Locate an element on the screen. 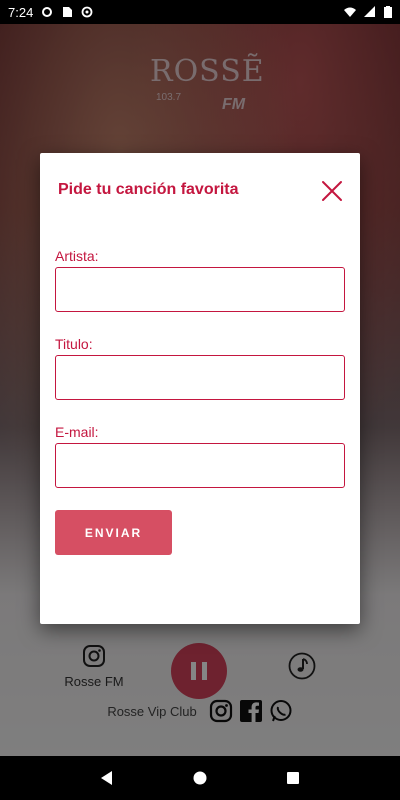 This screenshot has height=800, width=400. battery-icon is located at coordinates (388, 12).